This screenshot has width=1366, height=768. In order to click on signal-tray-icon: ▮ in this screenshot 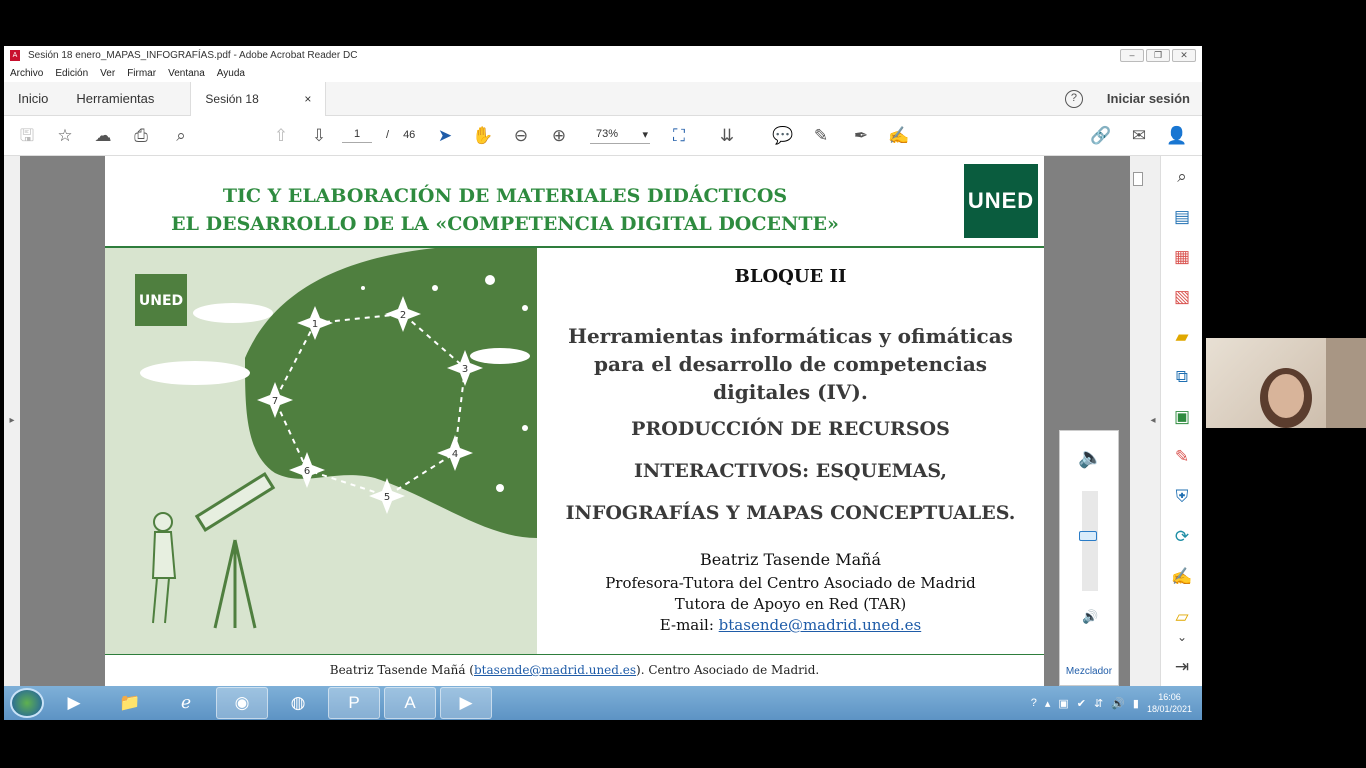, I will do `click(1136, 703)`.